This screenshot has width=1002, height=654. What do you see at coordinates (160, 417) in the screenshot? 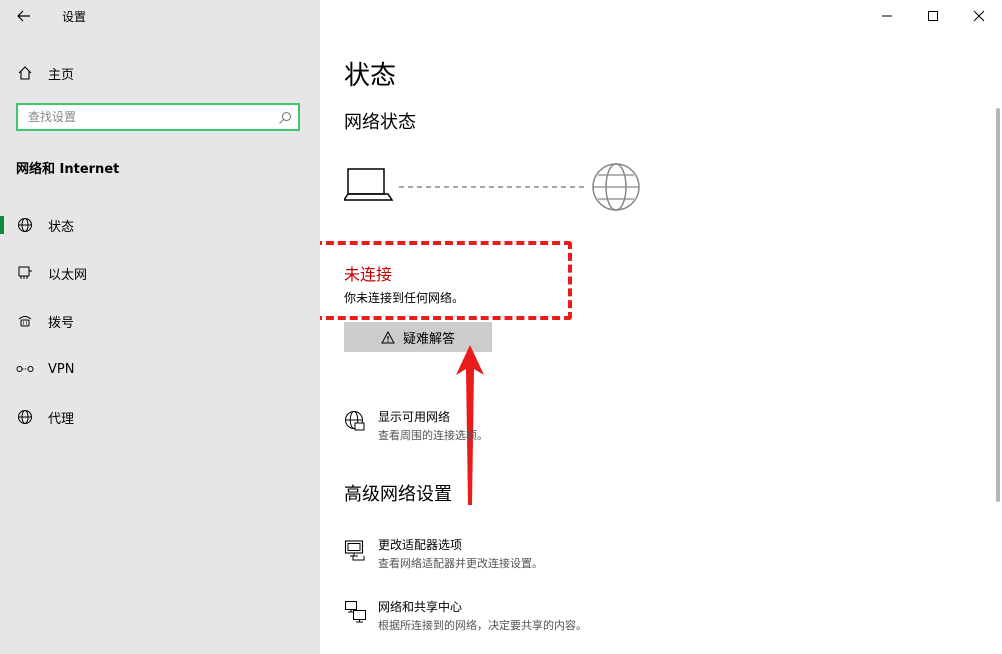
I see `sidebar-item-proxy: 代理` at bounding box center [160, 417].